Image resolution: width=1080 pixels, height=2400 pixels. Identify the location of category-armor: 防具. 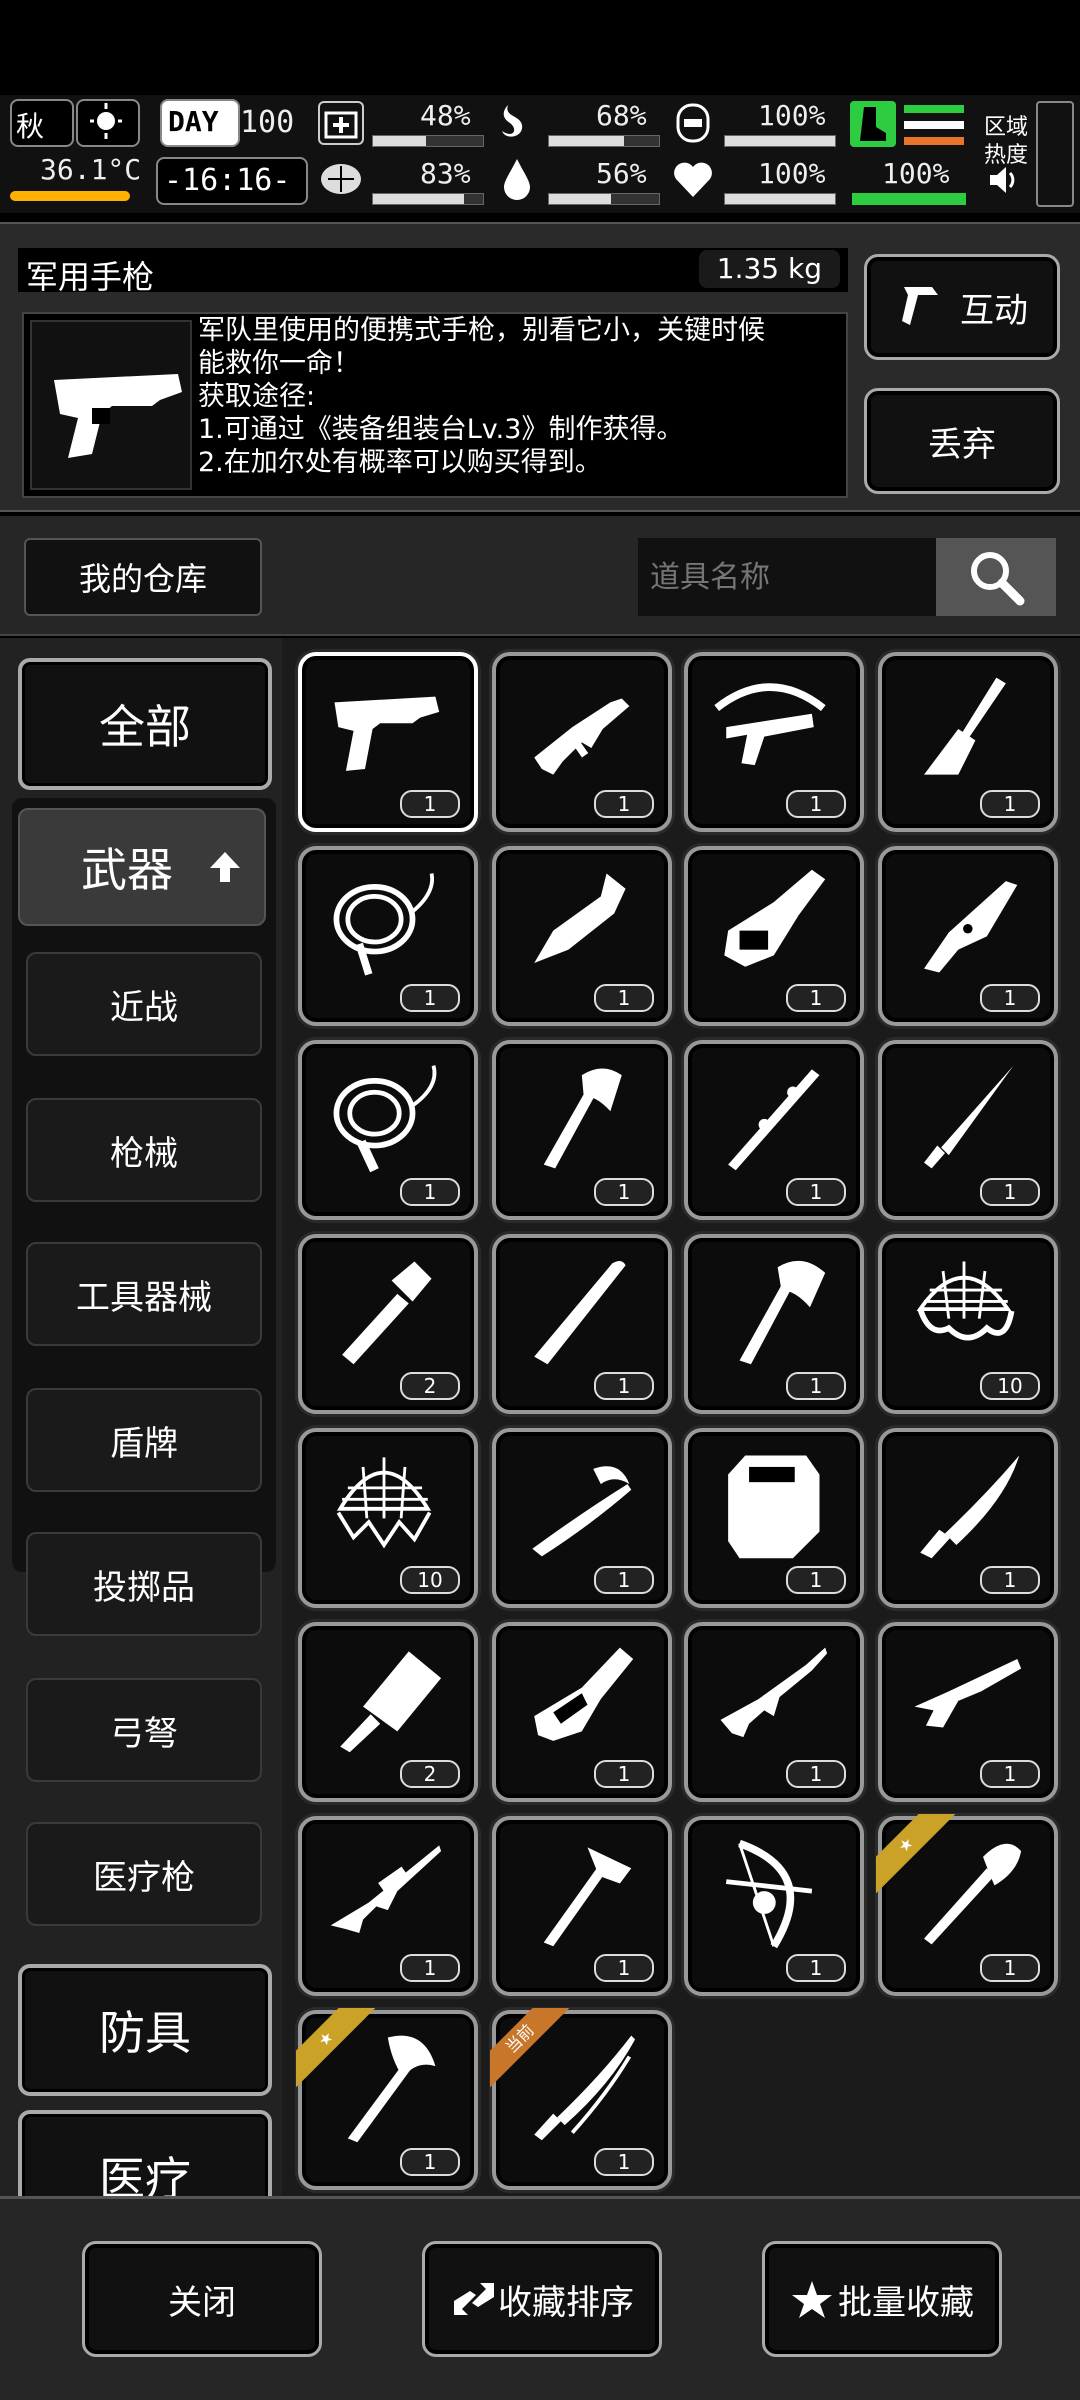
(145, 2030).